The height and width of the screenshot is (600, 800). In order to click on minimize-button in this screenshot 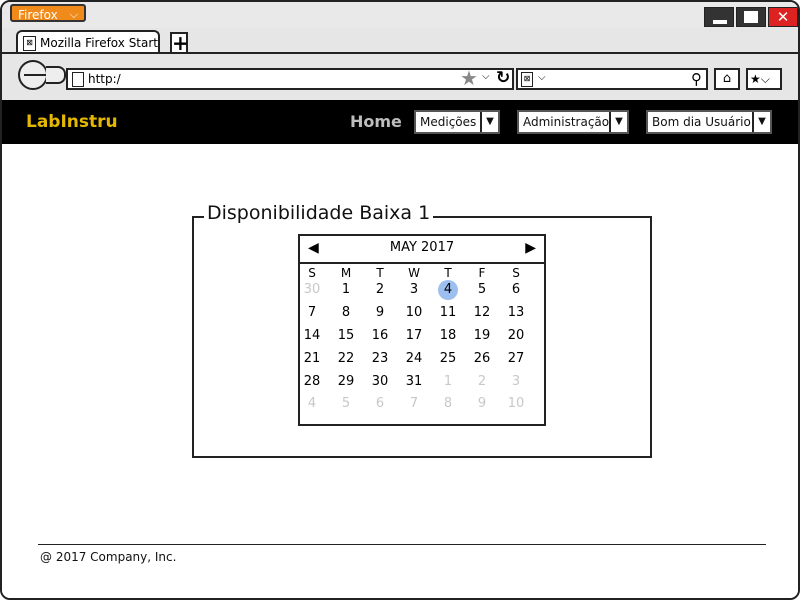, I will do `click(719, 17)`.